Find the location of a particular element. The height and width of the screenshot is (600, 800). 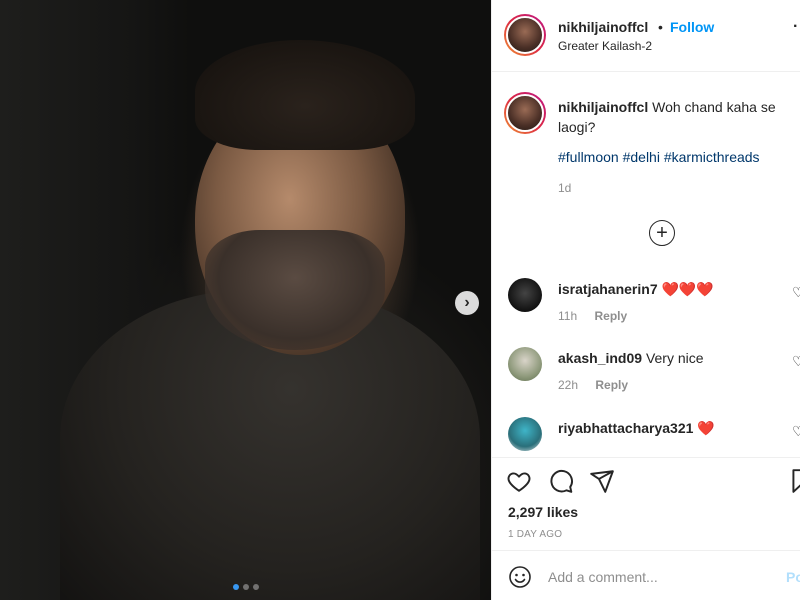

comment-username: riyabhattacharya321 is located at coordinates (625, 428).